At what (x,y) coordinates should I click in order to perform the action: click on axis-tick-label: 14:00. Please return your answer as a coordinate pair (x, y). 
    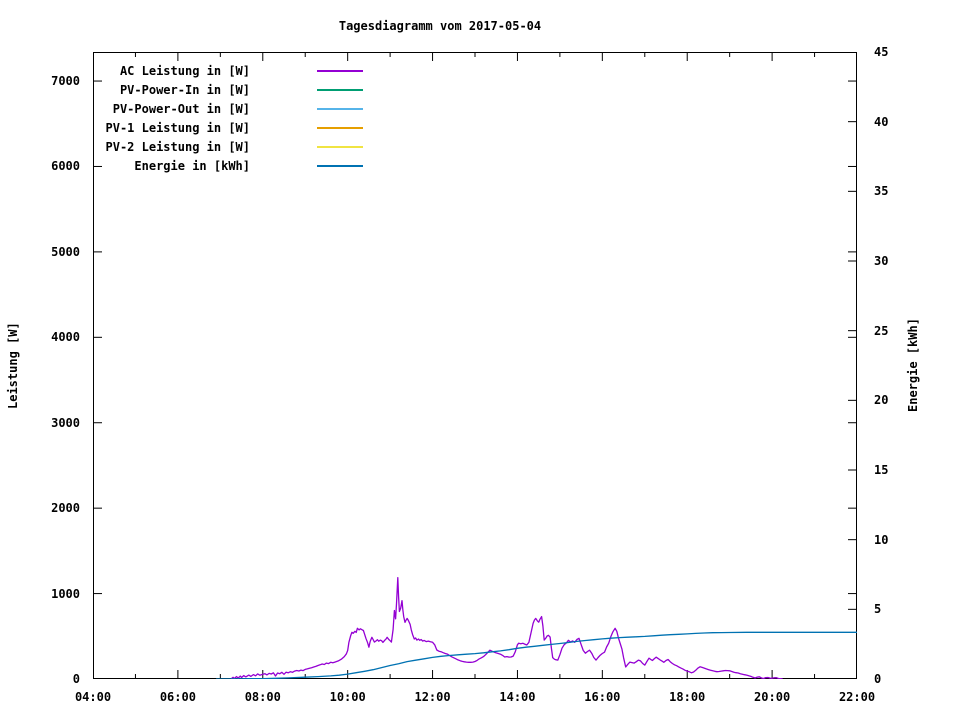
    Looking at the image, I should click on (517, 697).